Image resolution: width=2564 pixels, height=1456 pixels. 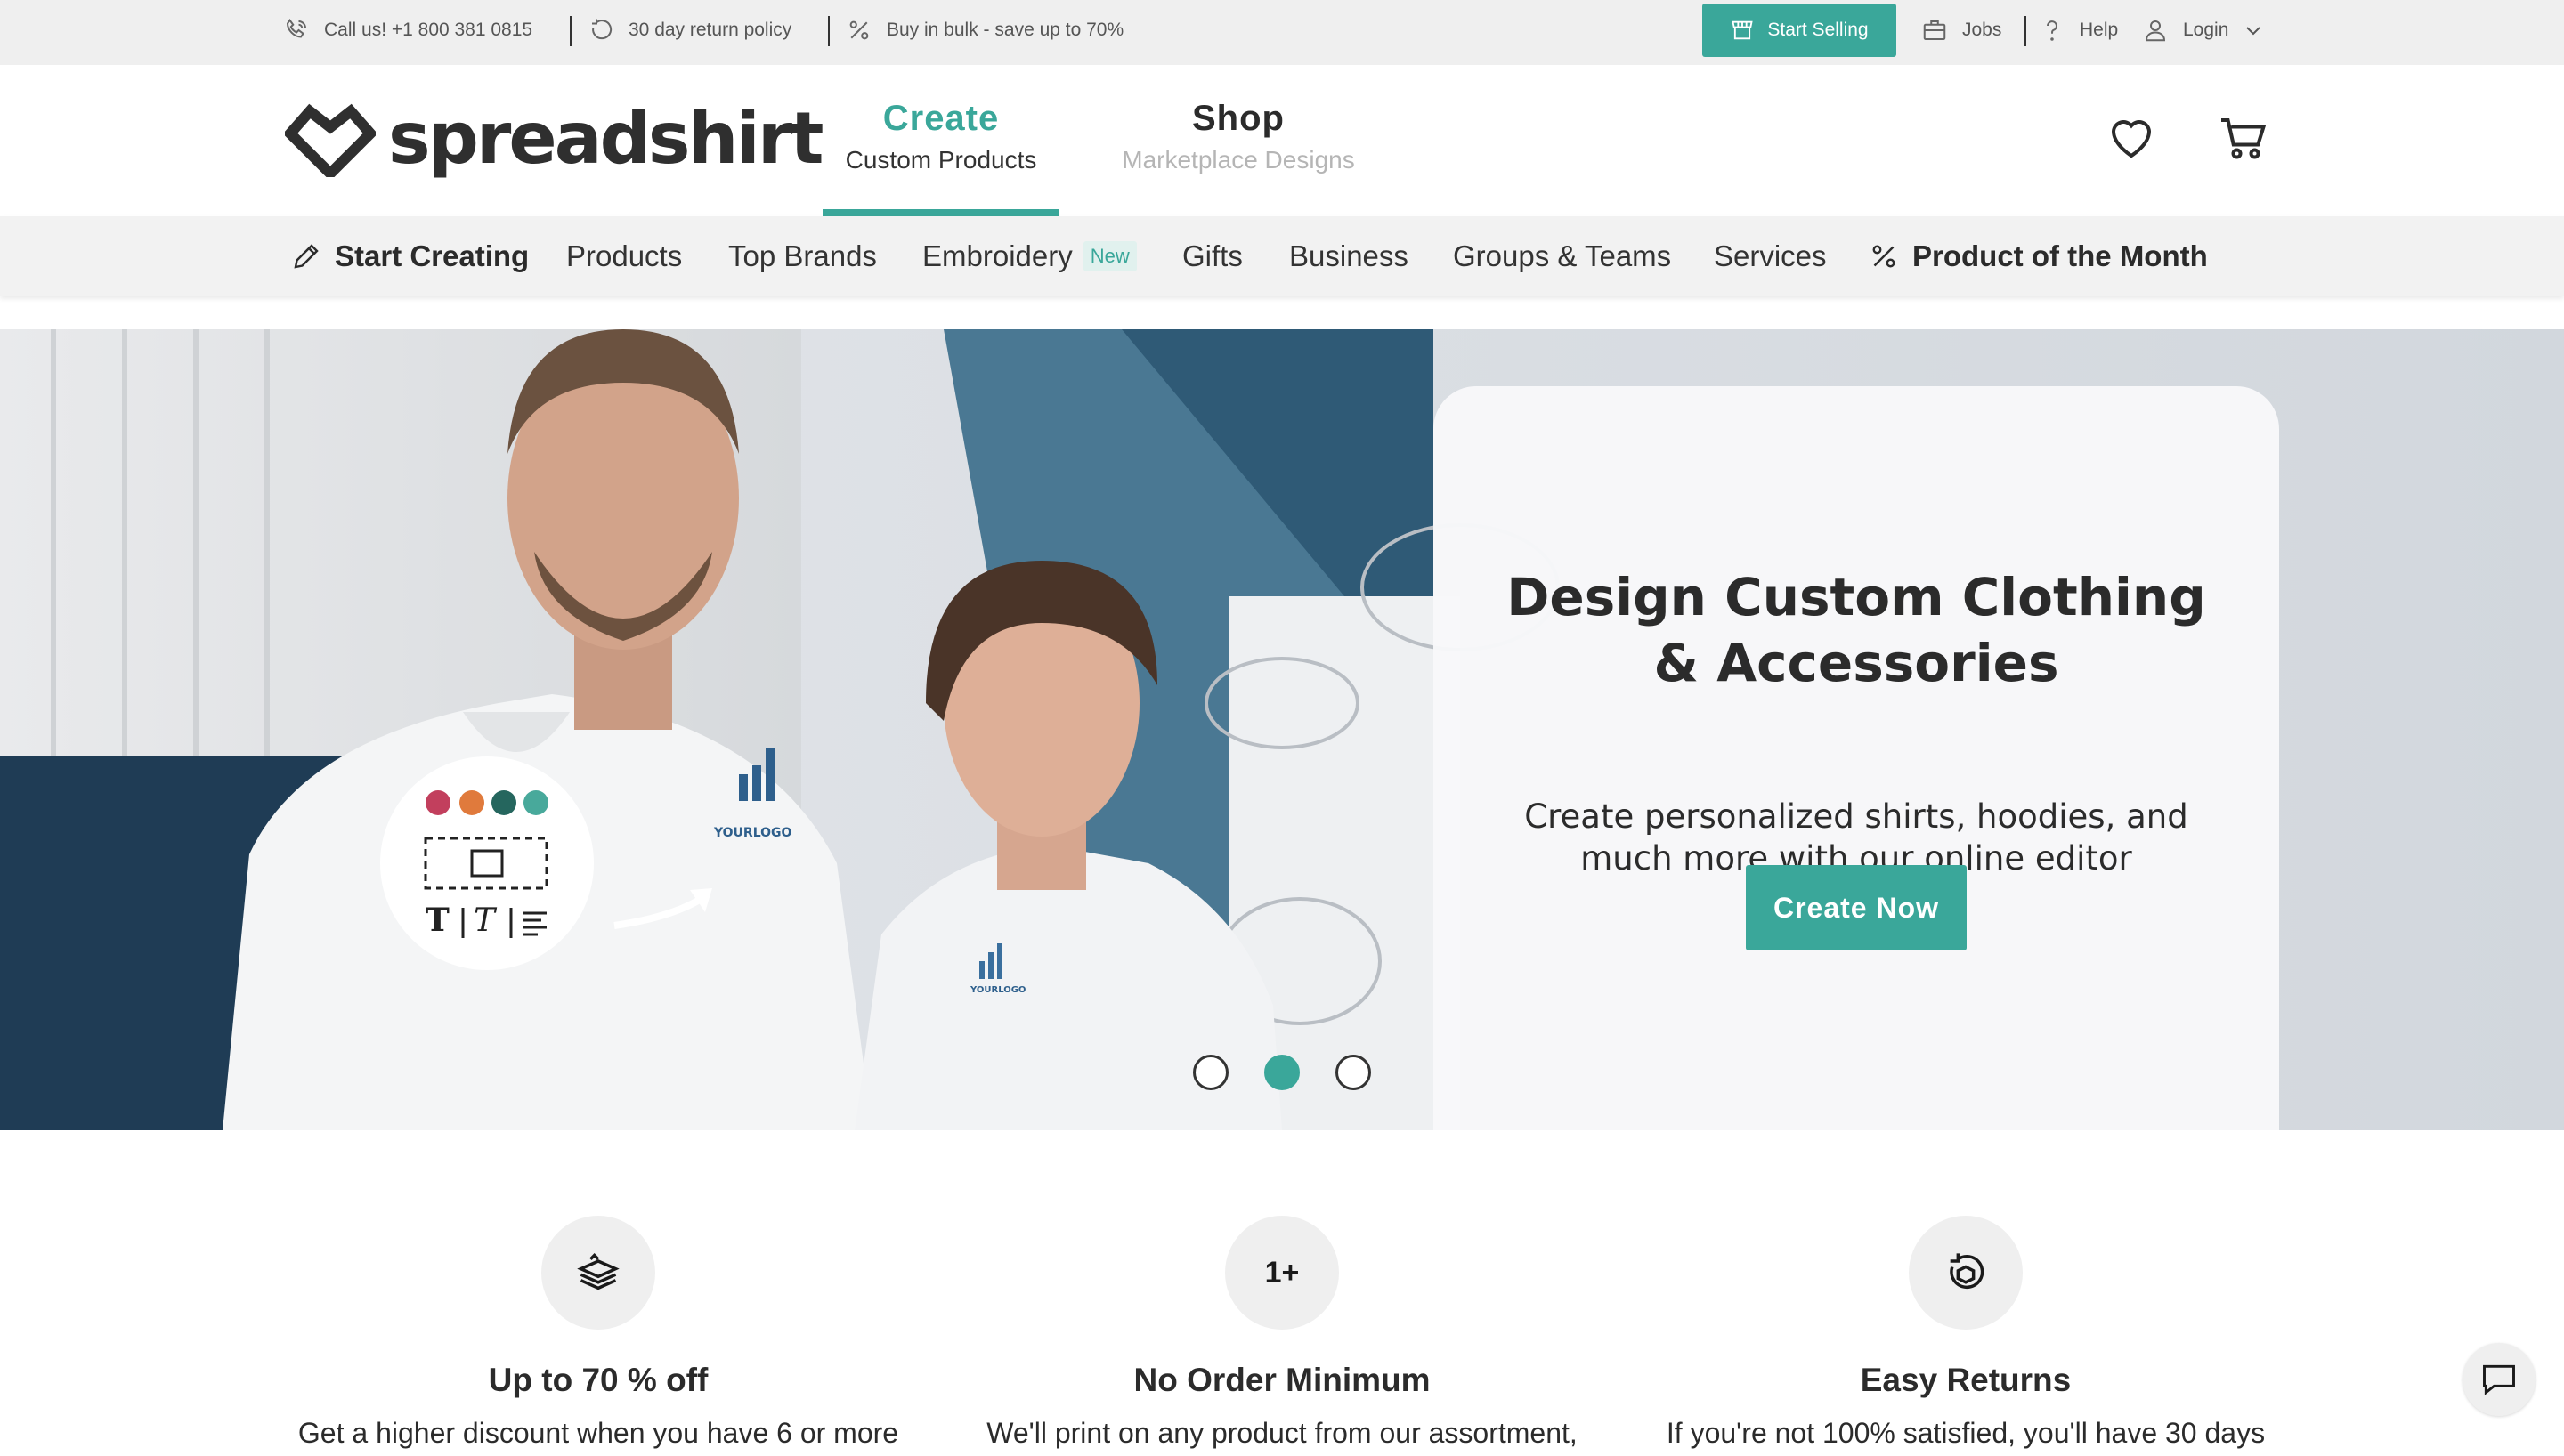 I want to click on nav-business: Business, so click(x=1348, y=256).